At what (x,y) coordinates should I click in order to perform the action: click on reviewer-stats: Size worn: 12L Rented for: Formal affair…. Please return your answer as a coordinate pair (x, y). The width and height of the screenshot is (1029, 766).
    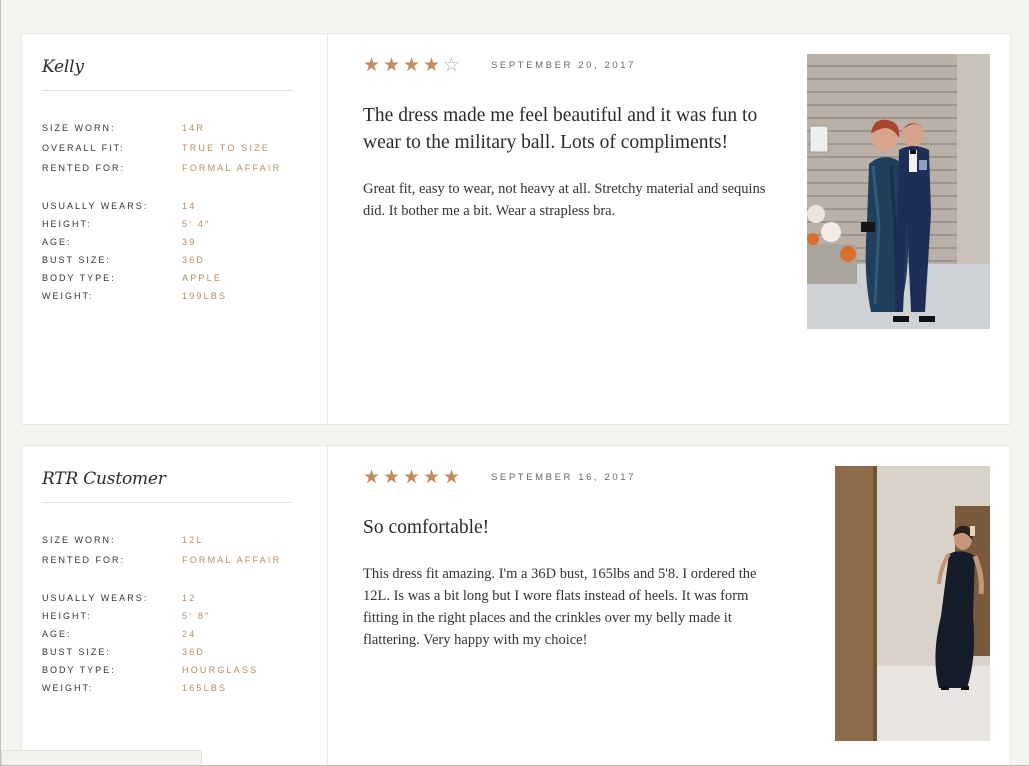
    Looking at the image, I should click on (182, 613).